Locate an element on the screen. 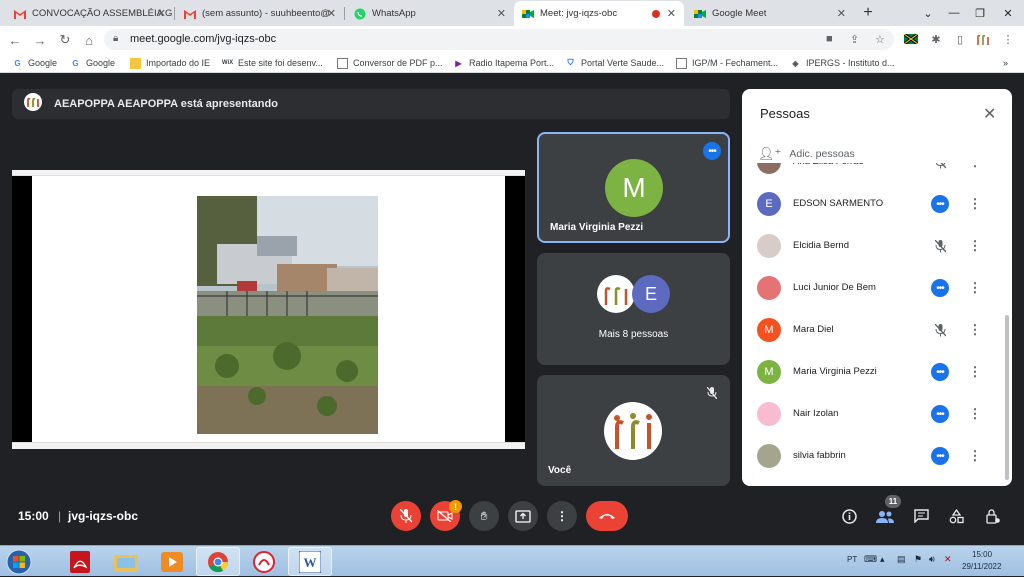  flag-extension-icon is located at coordinates (911, 39).